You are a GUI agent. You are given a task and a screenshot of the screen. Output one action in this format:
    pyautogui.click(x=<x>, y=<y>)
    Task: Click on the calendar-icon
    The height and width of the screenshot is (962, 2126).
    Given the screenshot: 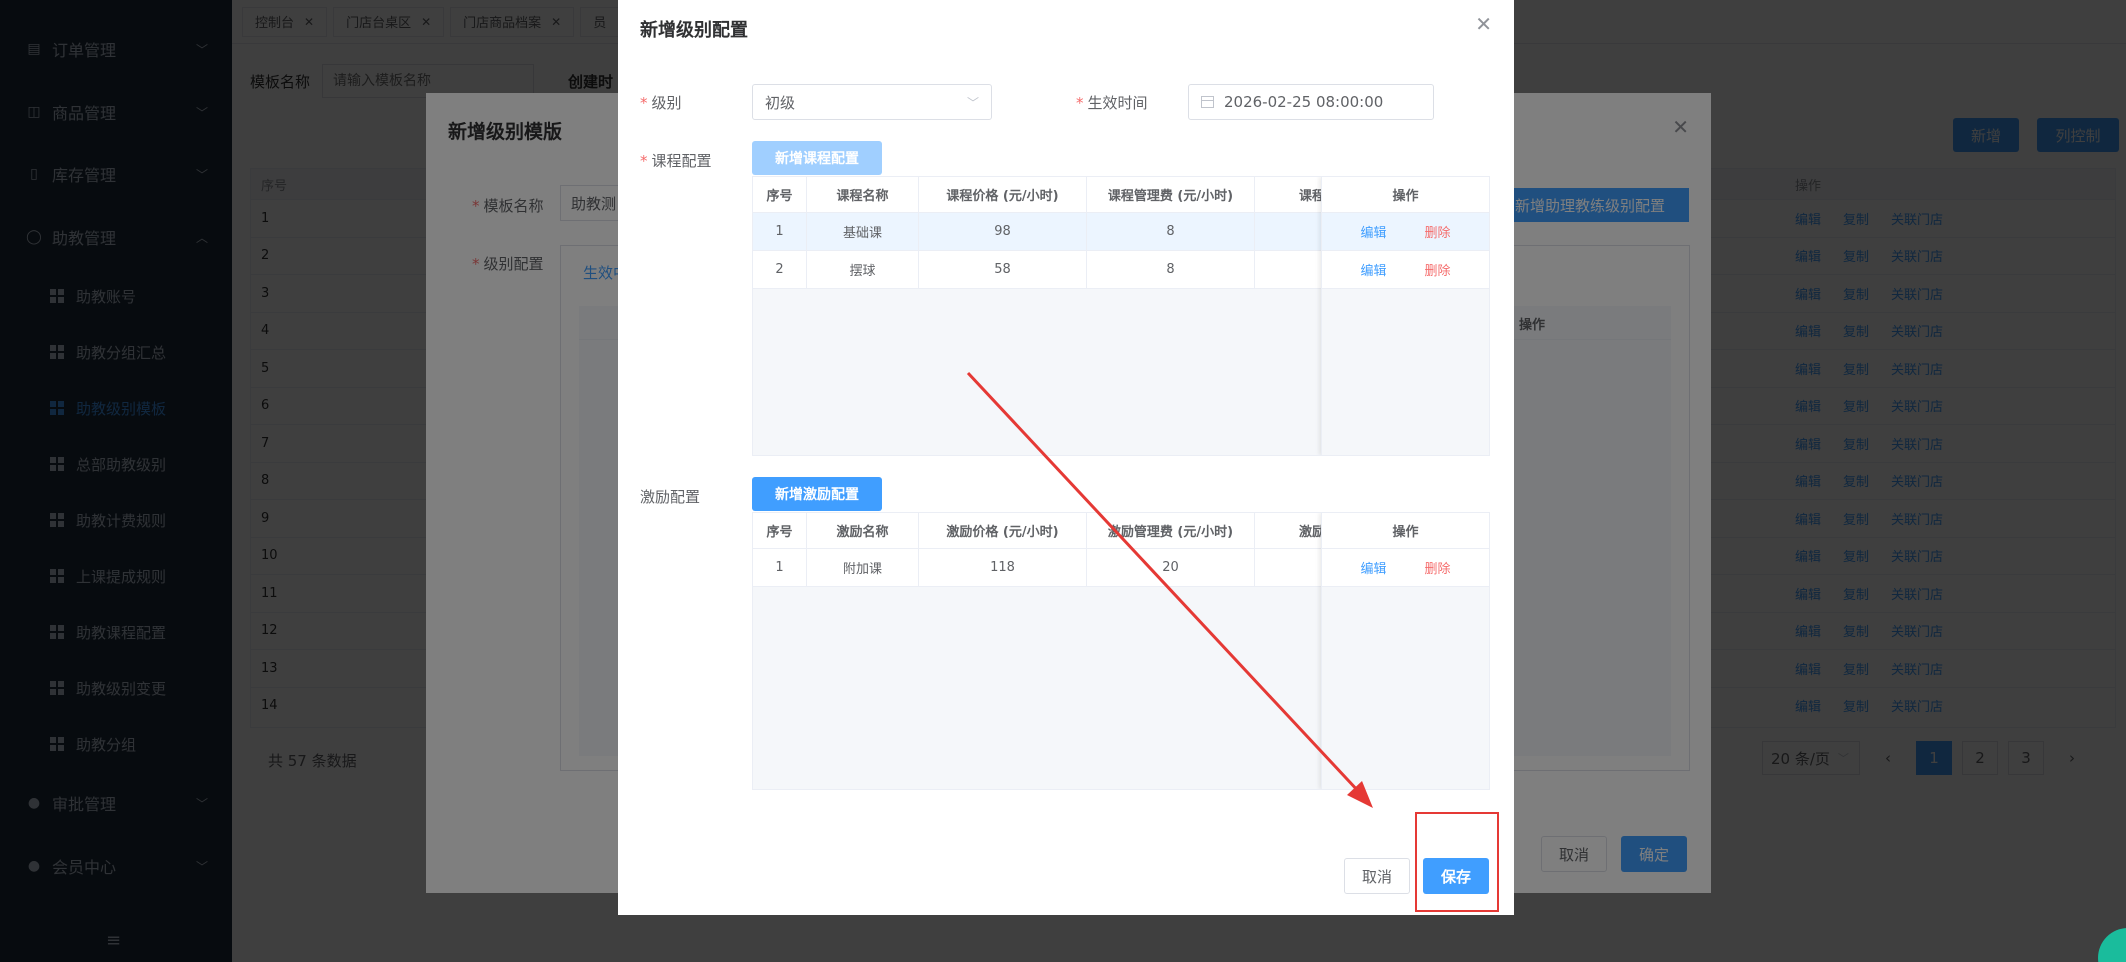 What is the action you would take?
    pyautogui.click(x=1207, y=102)
    